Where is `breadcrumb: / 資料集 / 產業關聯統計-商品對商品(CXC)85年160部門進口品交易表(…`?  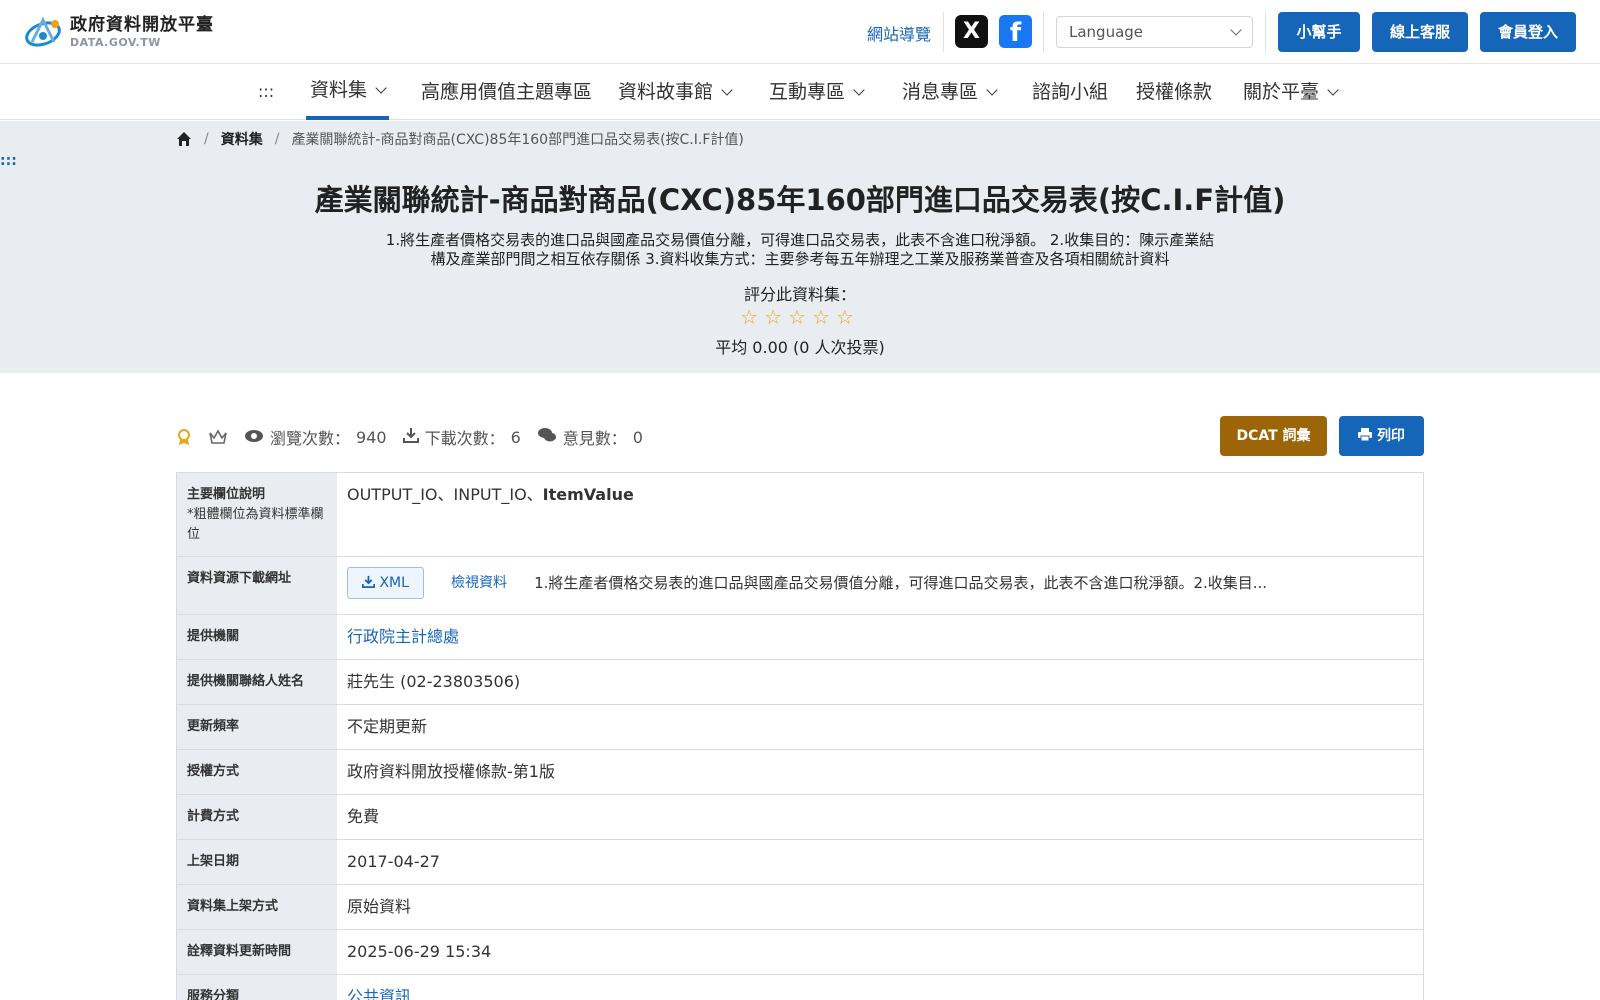
breadcrumb: / 資料集 / 產業關聯統計-商品對商品(CXC)85年160部門進口品交易表(… is located at coordinates (460, 139).